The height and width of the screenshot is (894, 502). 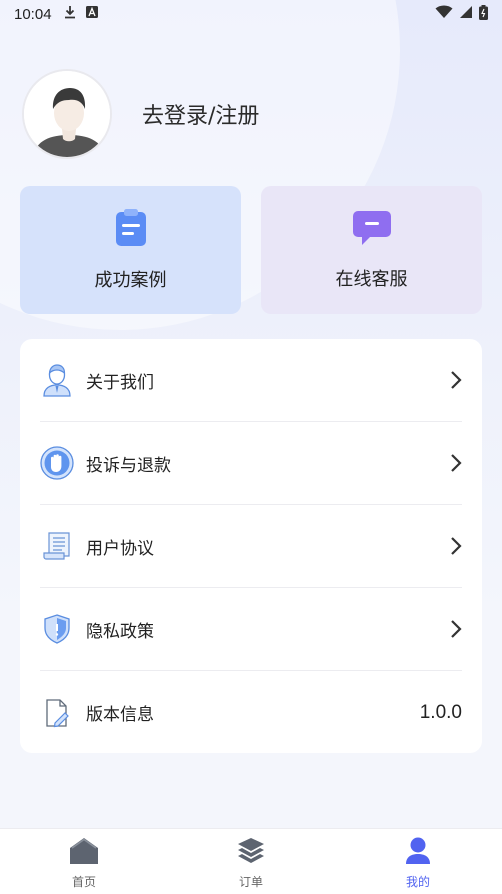 What do you see at coordinates (120, 715) in the screenshot?
I see `menu-item-label: 版本信息` at bounding box center [120, 715].